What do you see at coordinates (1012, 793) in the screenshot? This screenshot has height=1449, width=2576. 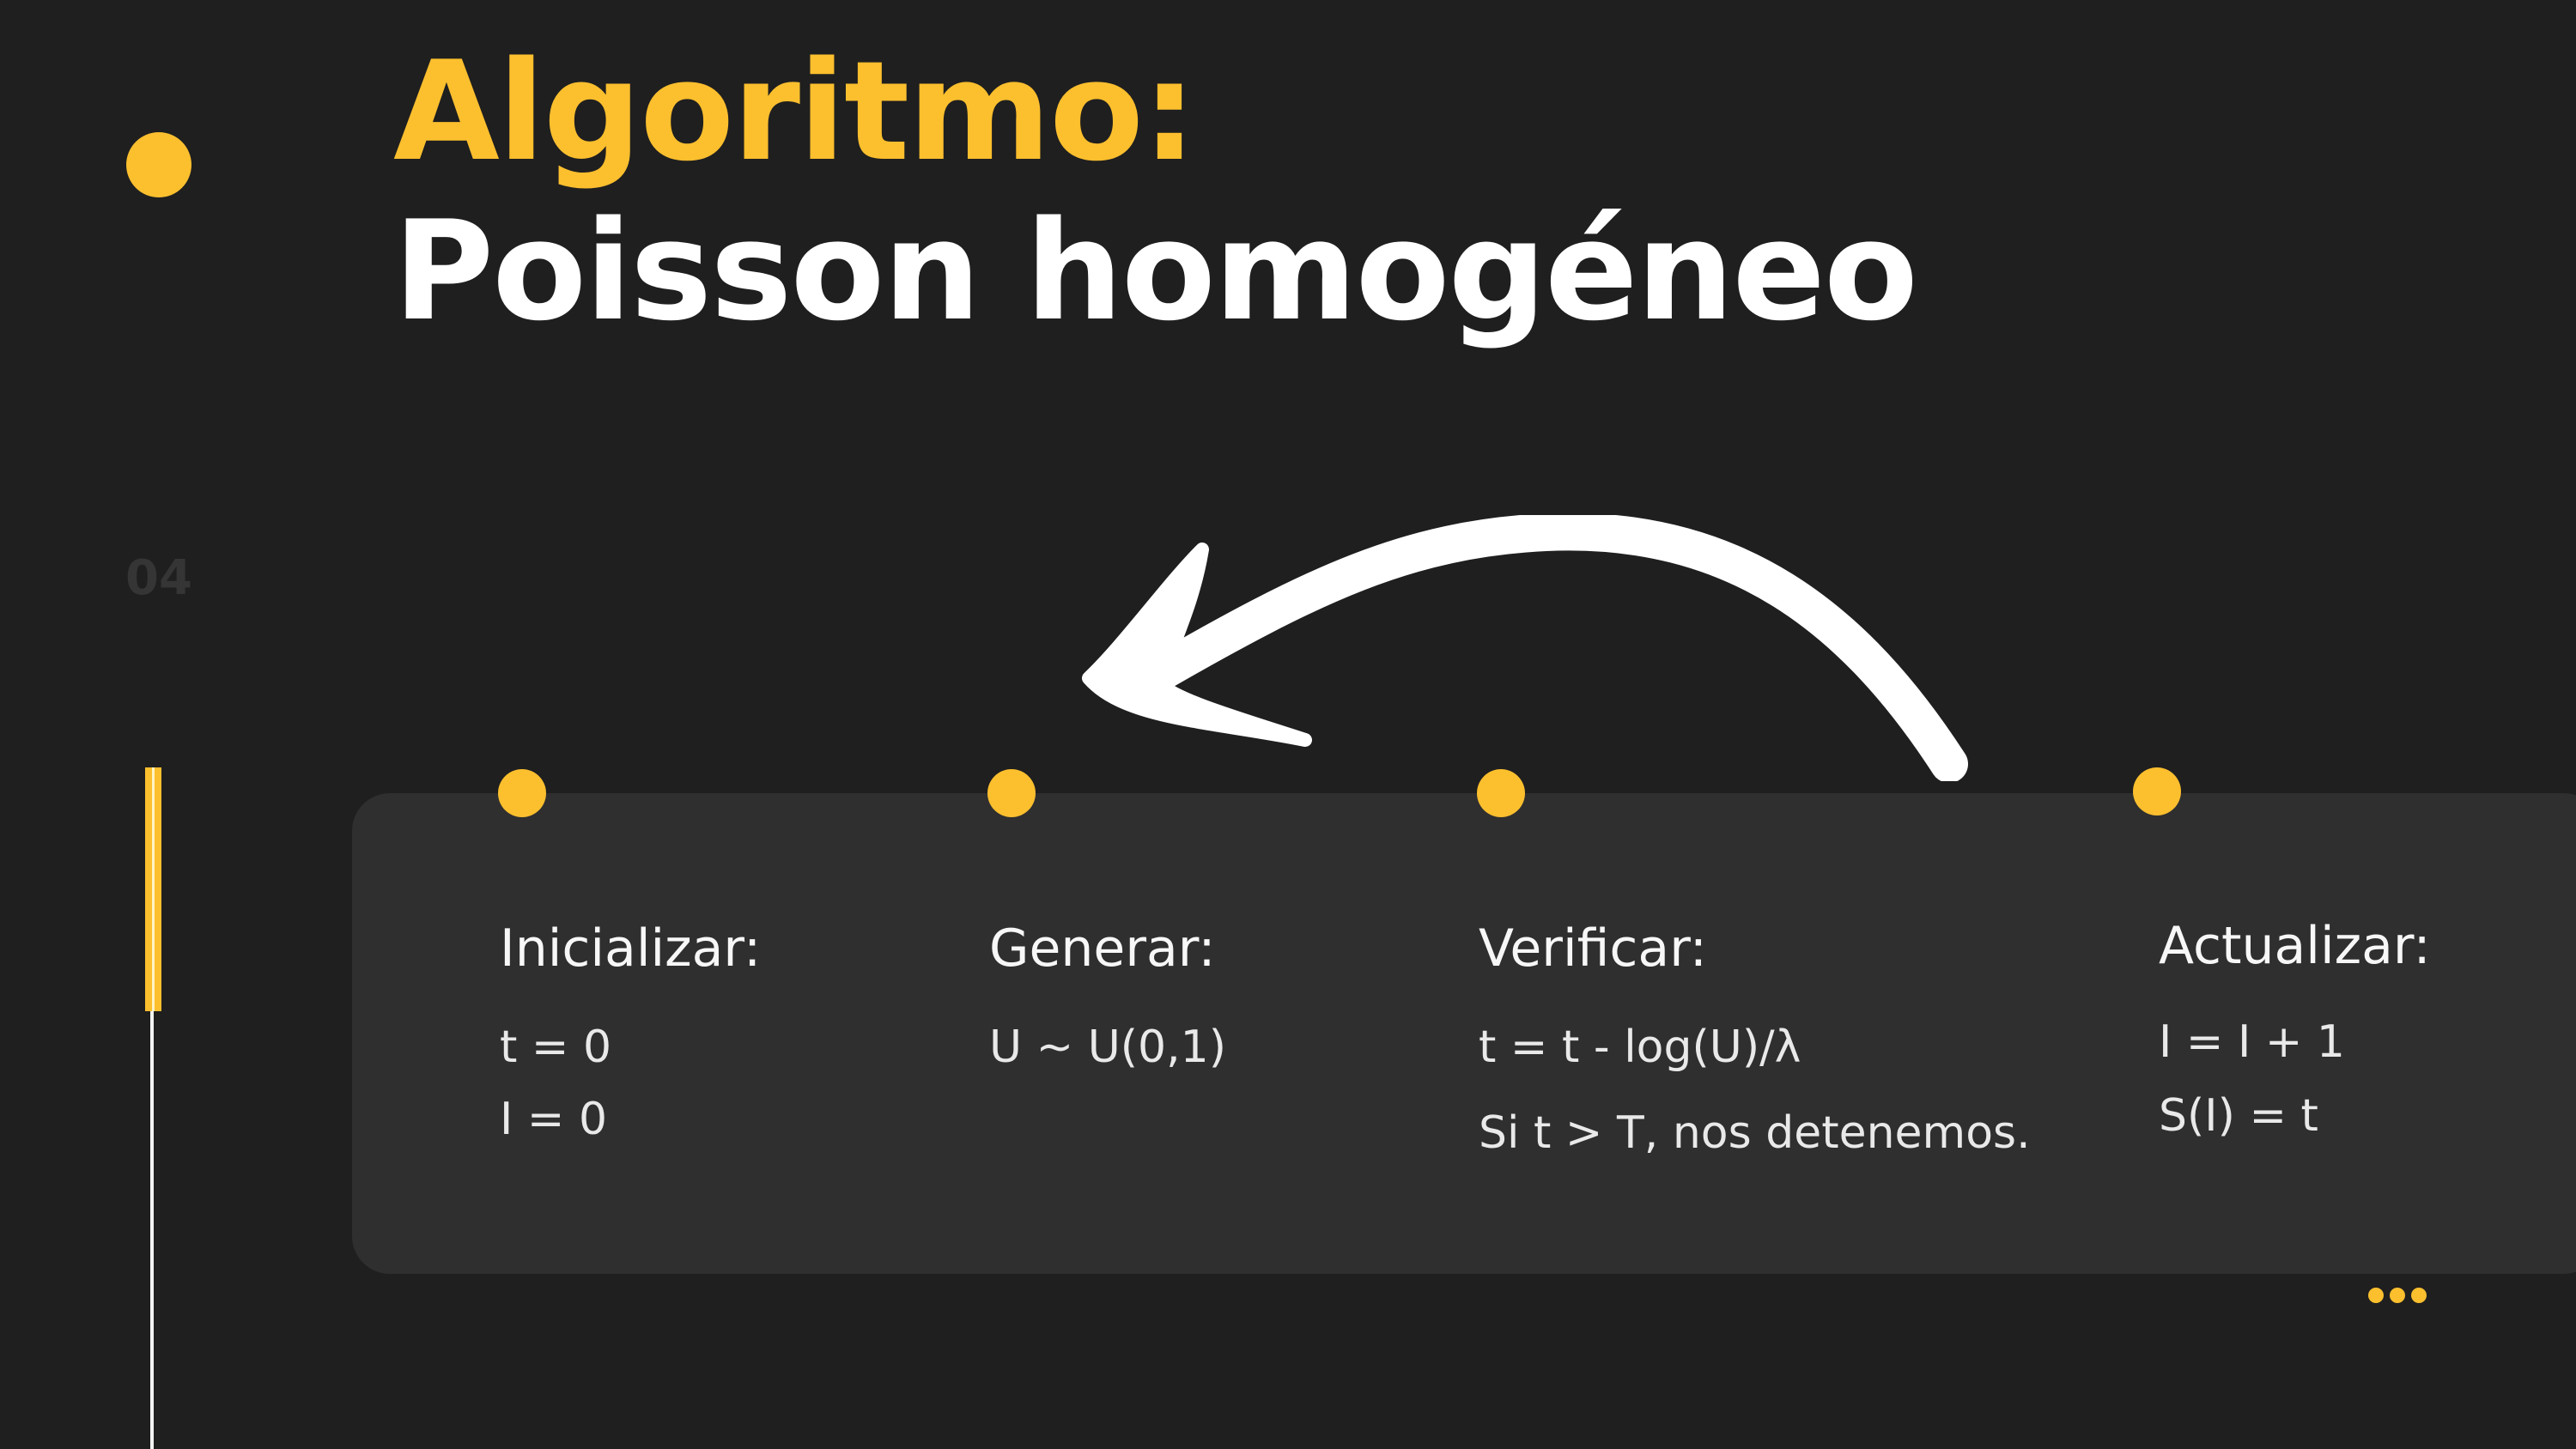 I see `step-2-dot` at bounding box center [1012, 793].